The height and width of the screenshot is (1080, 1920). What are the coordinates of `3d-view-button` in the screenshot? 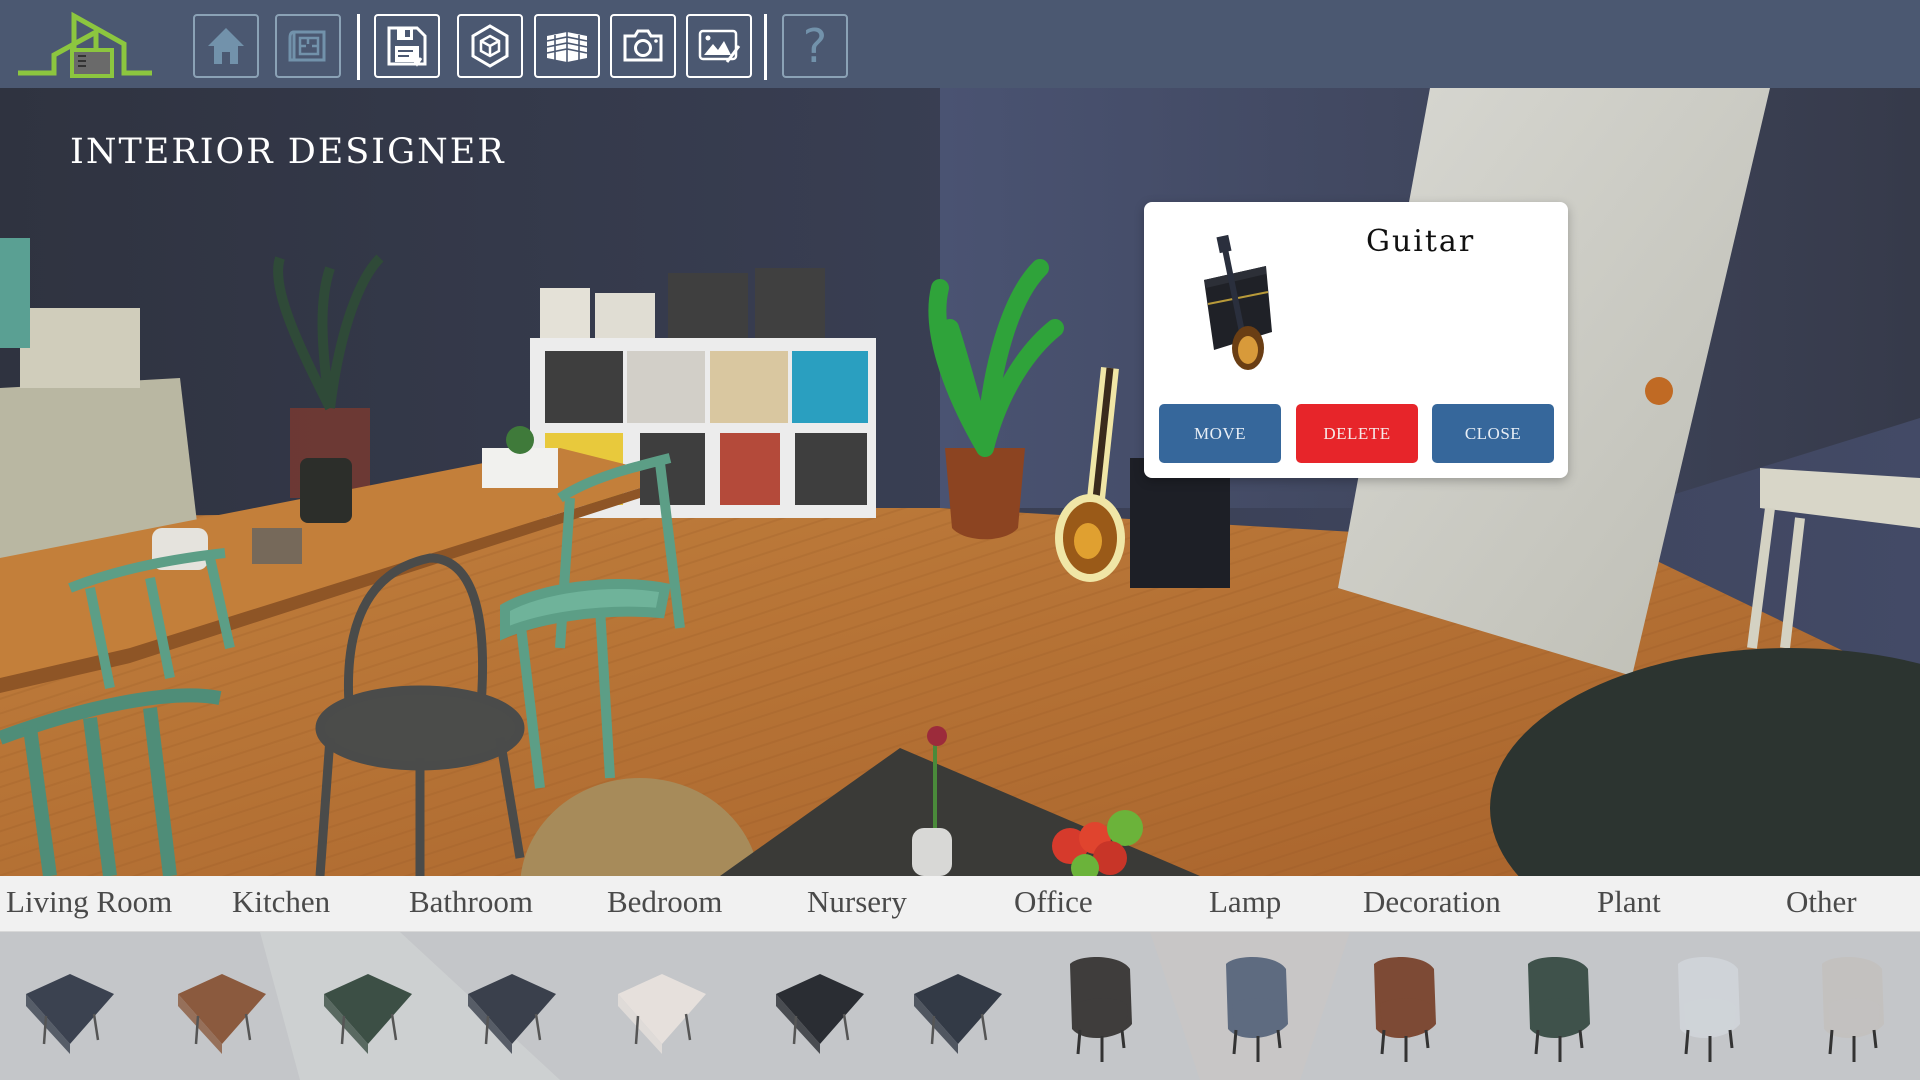 It's located at (490, 46).